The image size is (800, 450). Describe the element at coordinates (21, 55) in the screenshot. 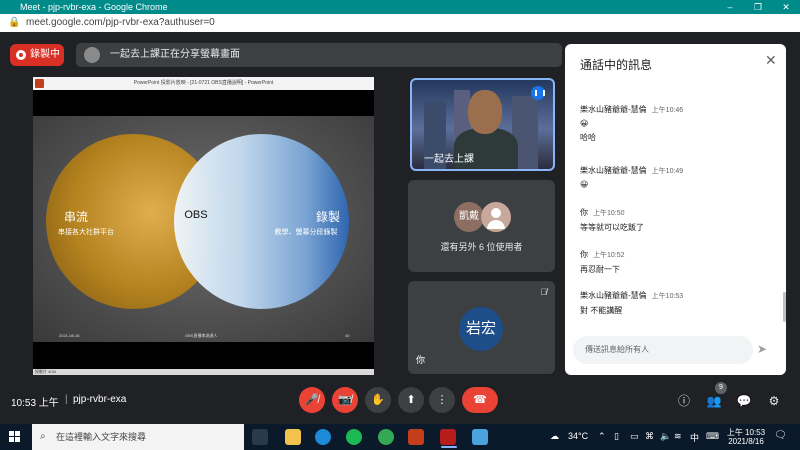

I see `record-icon` at that location.